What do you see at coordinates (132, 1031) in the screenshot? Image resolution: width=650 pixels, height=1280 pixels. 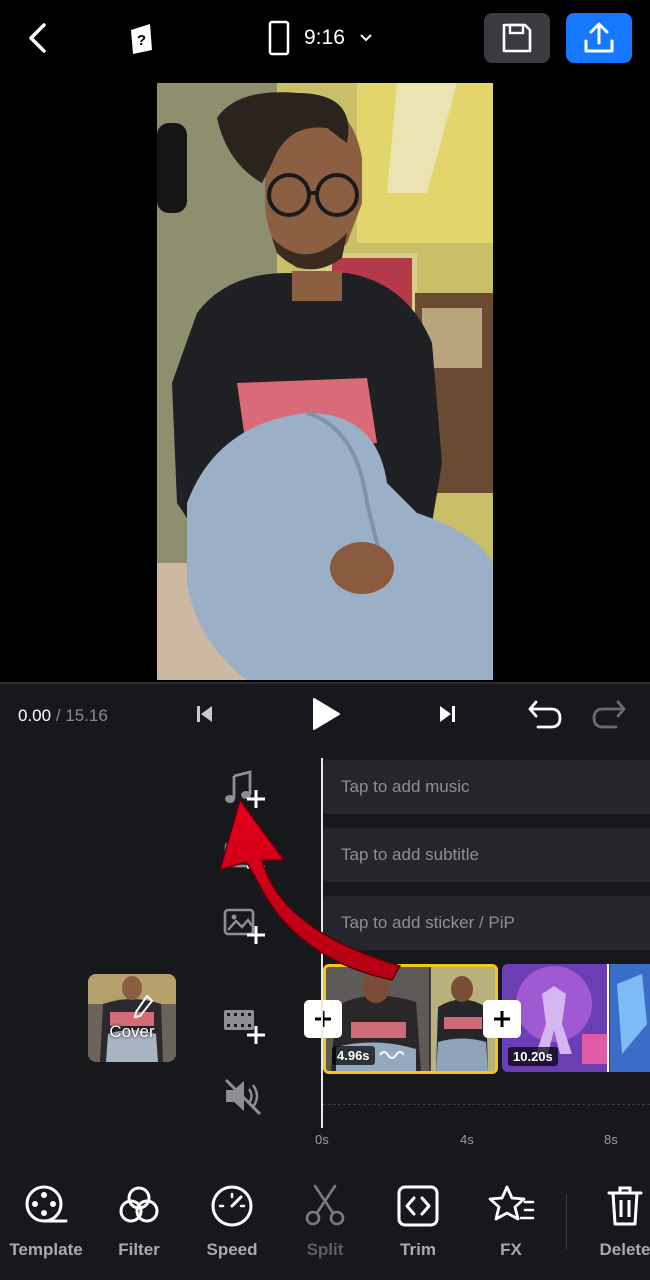 I see `cover-label: Cover` at bounding box center [132, 1031].